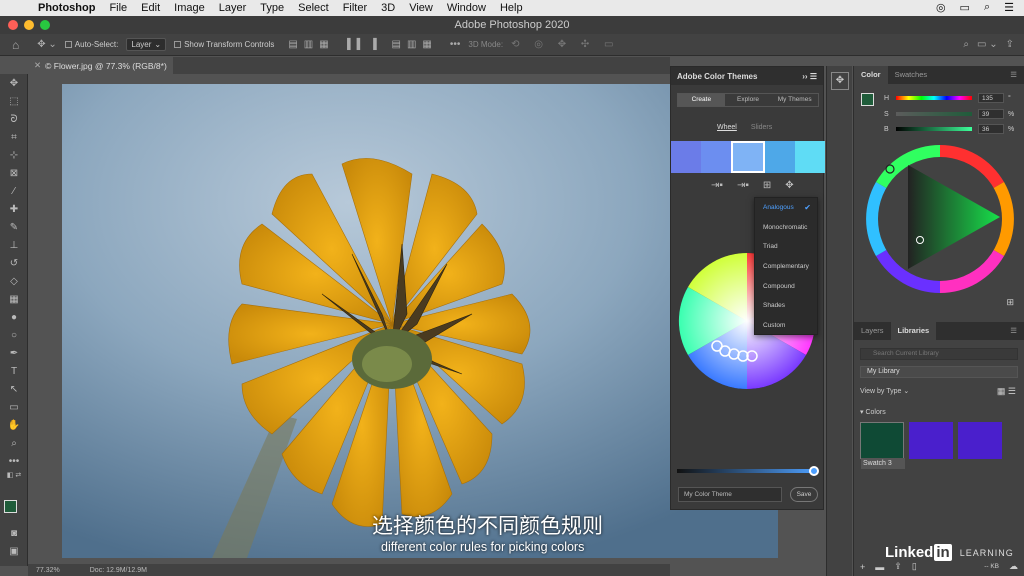 This screenshot has height=576, width=1024. Describe the element at coordinates (146, 44) in the screenshot. I see `layer-select: Layer ⌄` at that location.